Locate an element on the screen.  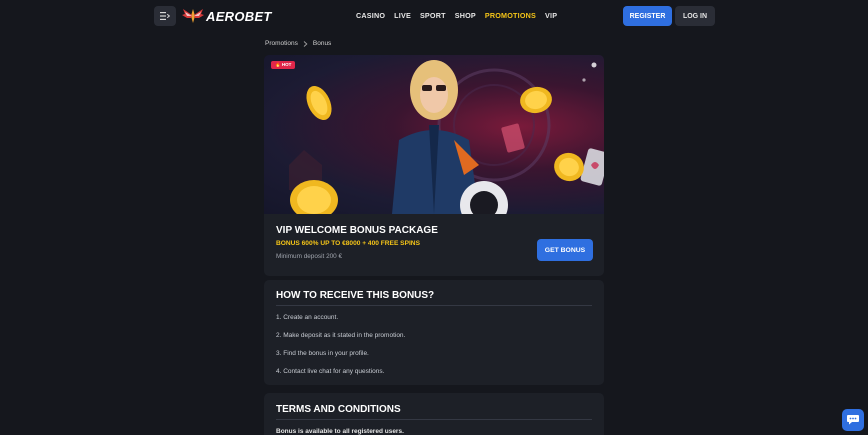
get-bonus-button: GET BONUS is located at coordinates (565, 250).